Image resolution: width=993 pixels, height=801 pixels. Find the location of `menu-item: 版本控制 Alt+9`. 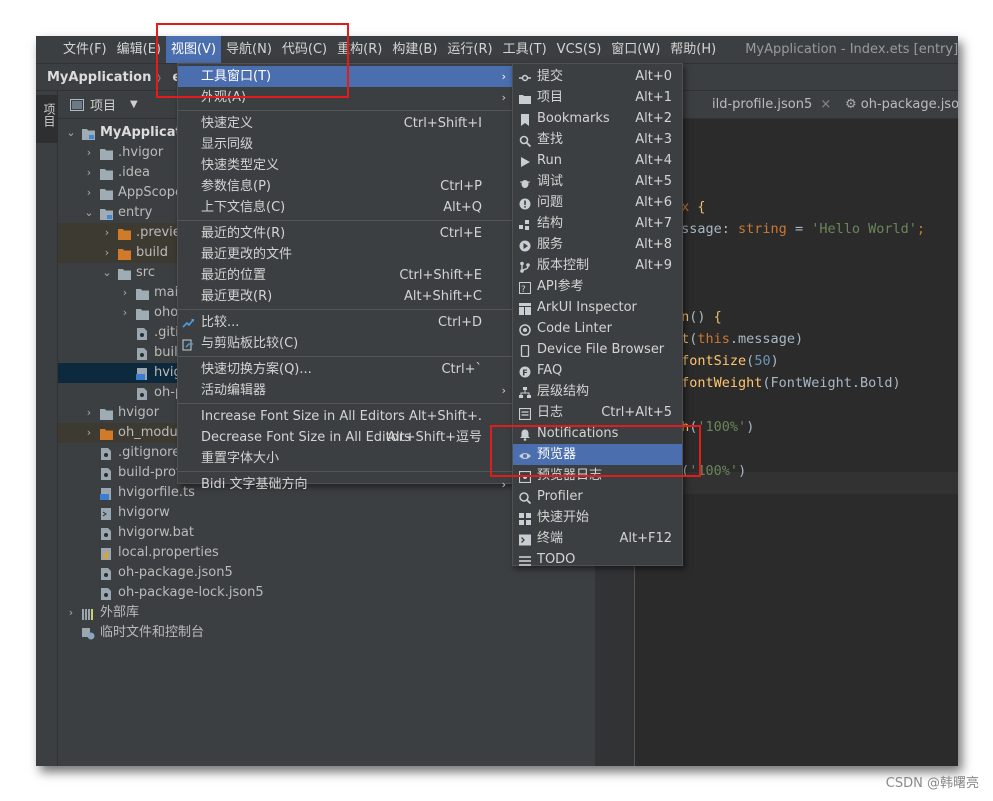

menu-item: 版本控制 Alt+9 is located at coordinates (597, 265).